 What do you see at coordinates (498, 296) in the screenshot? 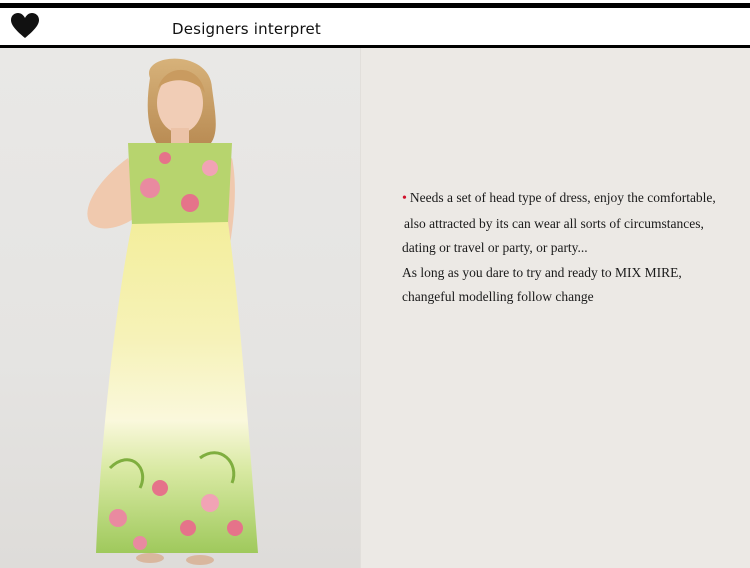
I see `description-line-5: changeful modelling follow change` at bounding box center [498, 296].